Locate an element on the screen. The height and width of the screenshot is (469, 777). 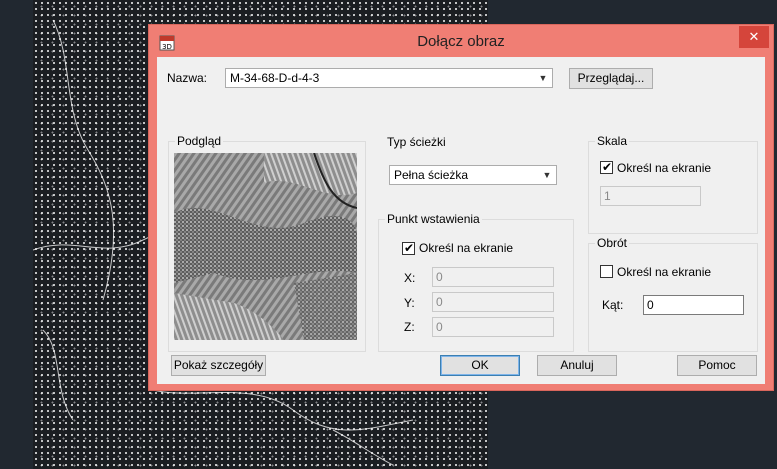
name-value: M-34-68-D-d-4-3 is located at coordinates (275, 78).